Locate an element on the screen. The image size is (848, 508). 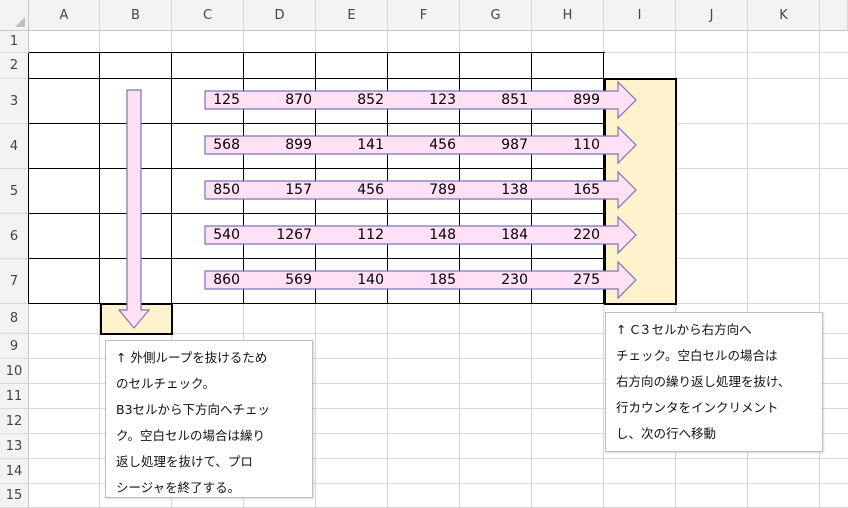
row-header-13: 13 is located at coordinates (14, 446).